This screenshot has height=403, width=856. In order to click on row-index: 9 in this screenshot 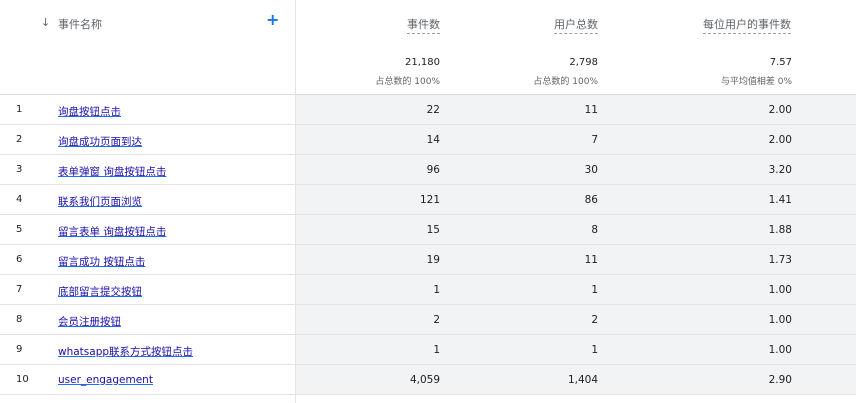, I will do `click(19, 349)`.